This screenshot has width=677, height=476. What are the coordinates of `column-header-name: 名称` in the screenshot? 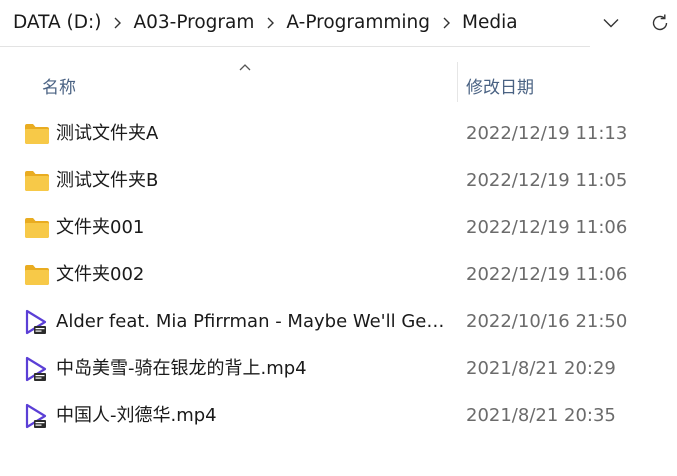 It's located at (59, 85).